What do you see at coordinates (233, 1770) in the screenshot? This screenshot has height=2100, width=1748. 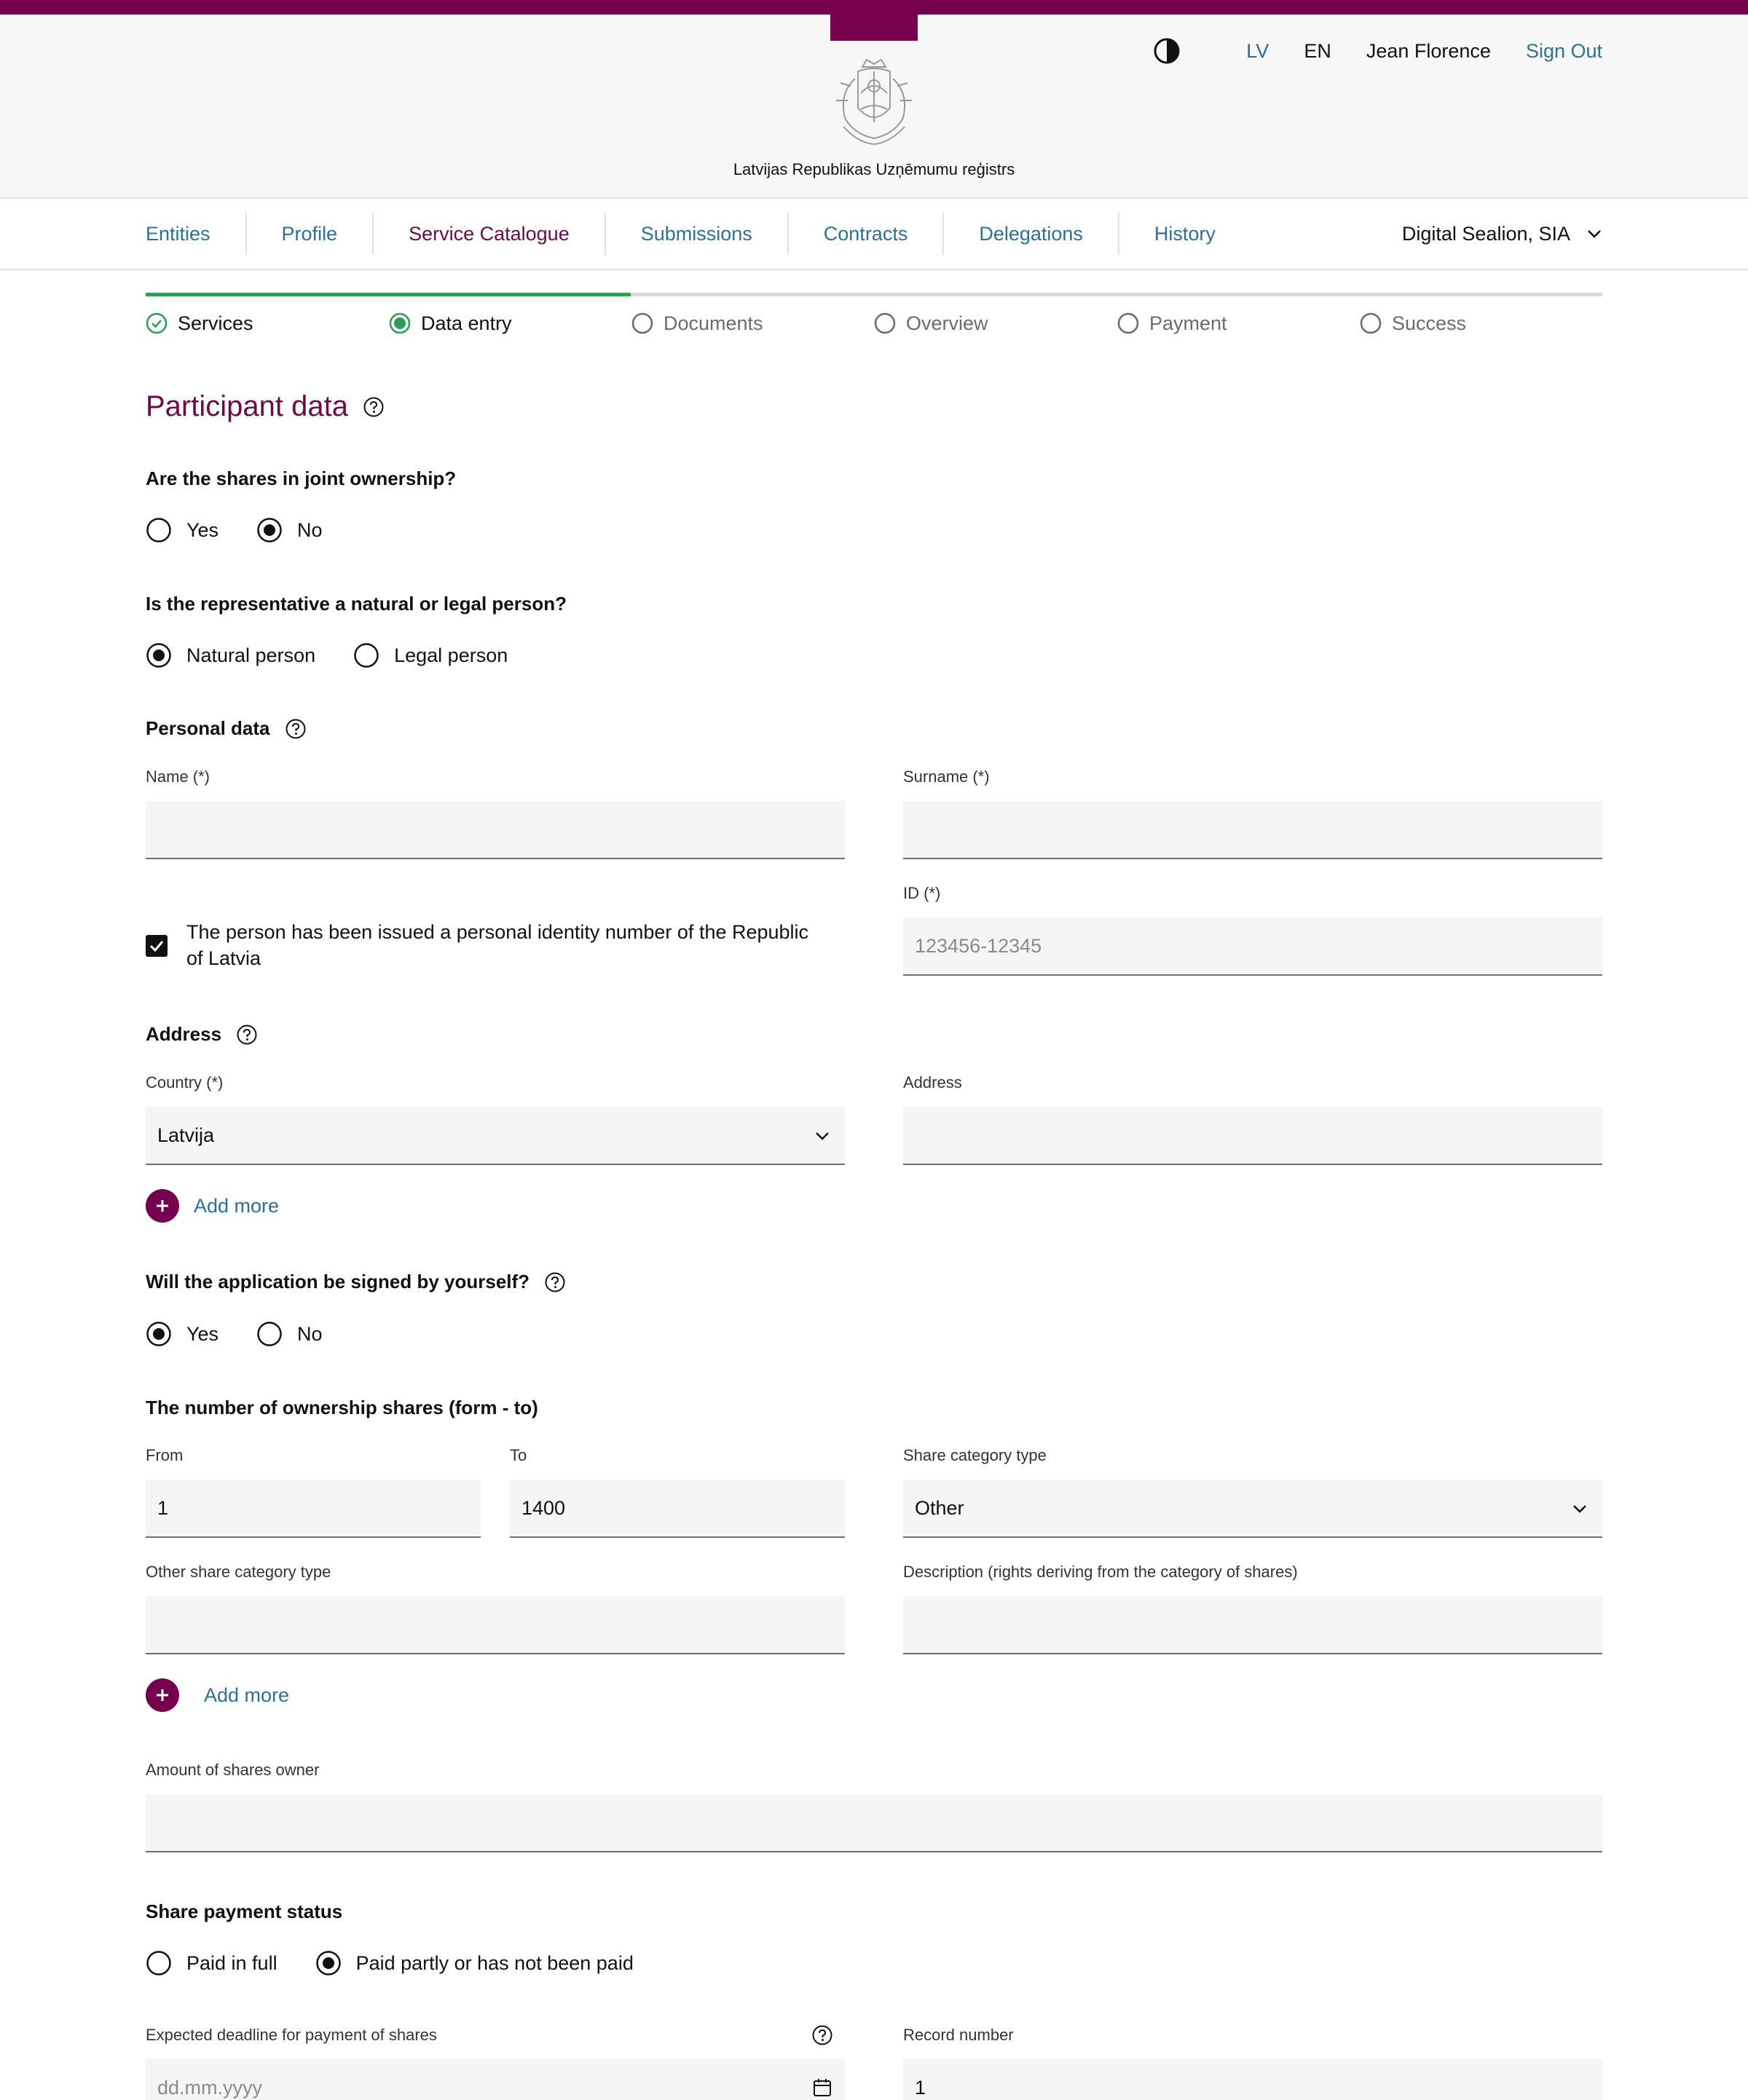 I see `amount-owner-label: Amount of shares owner` at bounding box center [233, 1770].